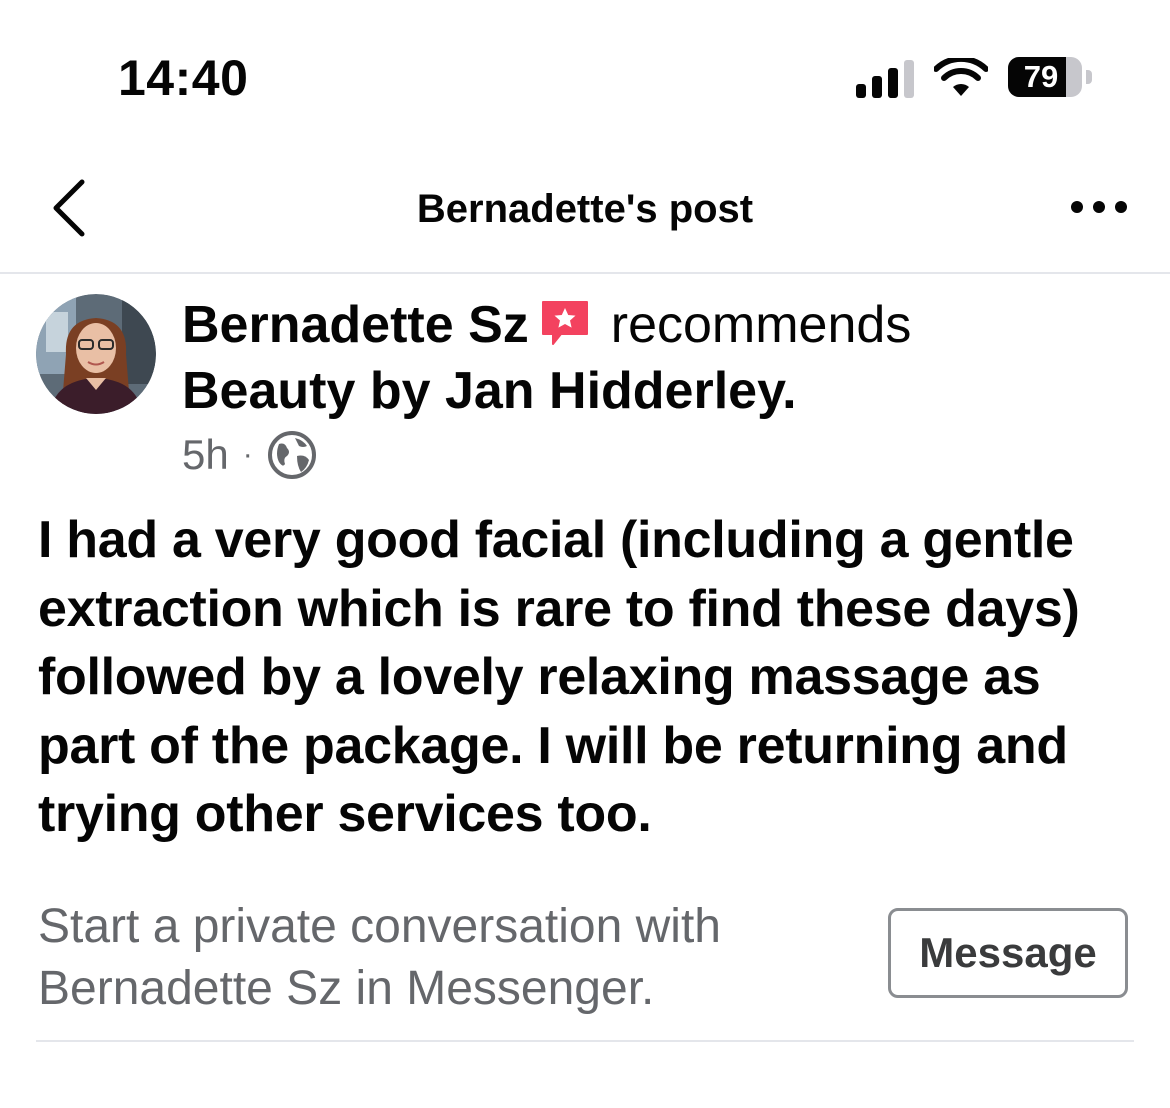 The width and height of the screenshot is (1170, 1108). I want to click on recommends-text: recommends, so click(761, 325).